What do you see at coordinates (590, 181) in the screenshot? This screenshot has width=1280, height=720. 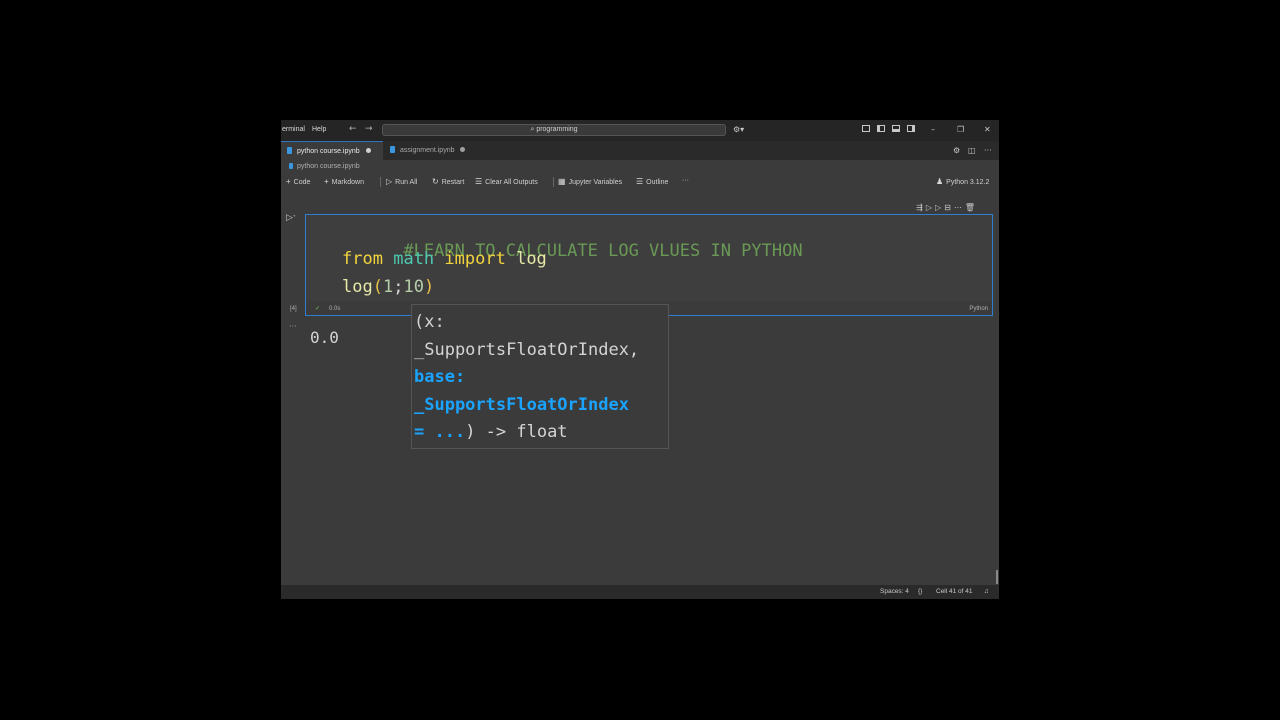 I see `jupyter-variables-button: ▦ Jupyter Variables` at bounding box center [590, 181].